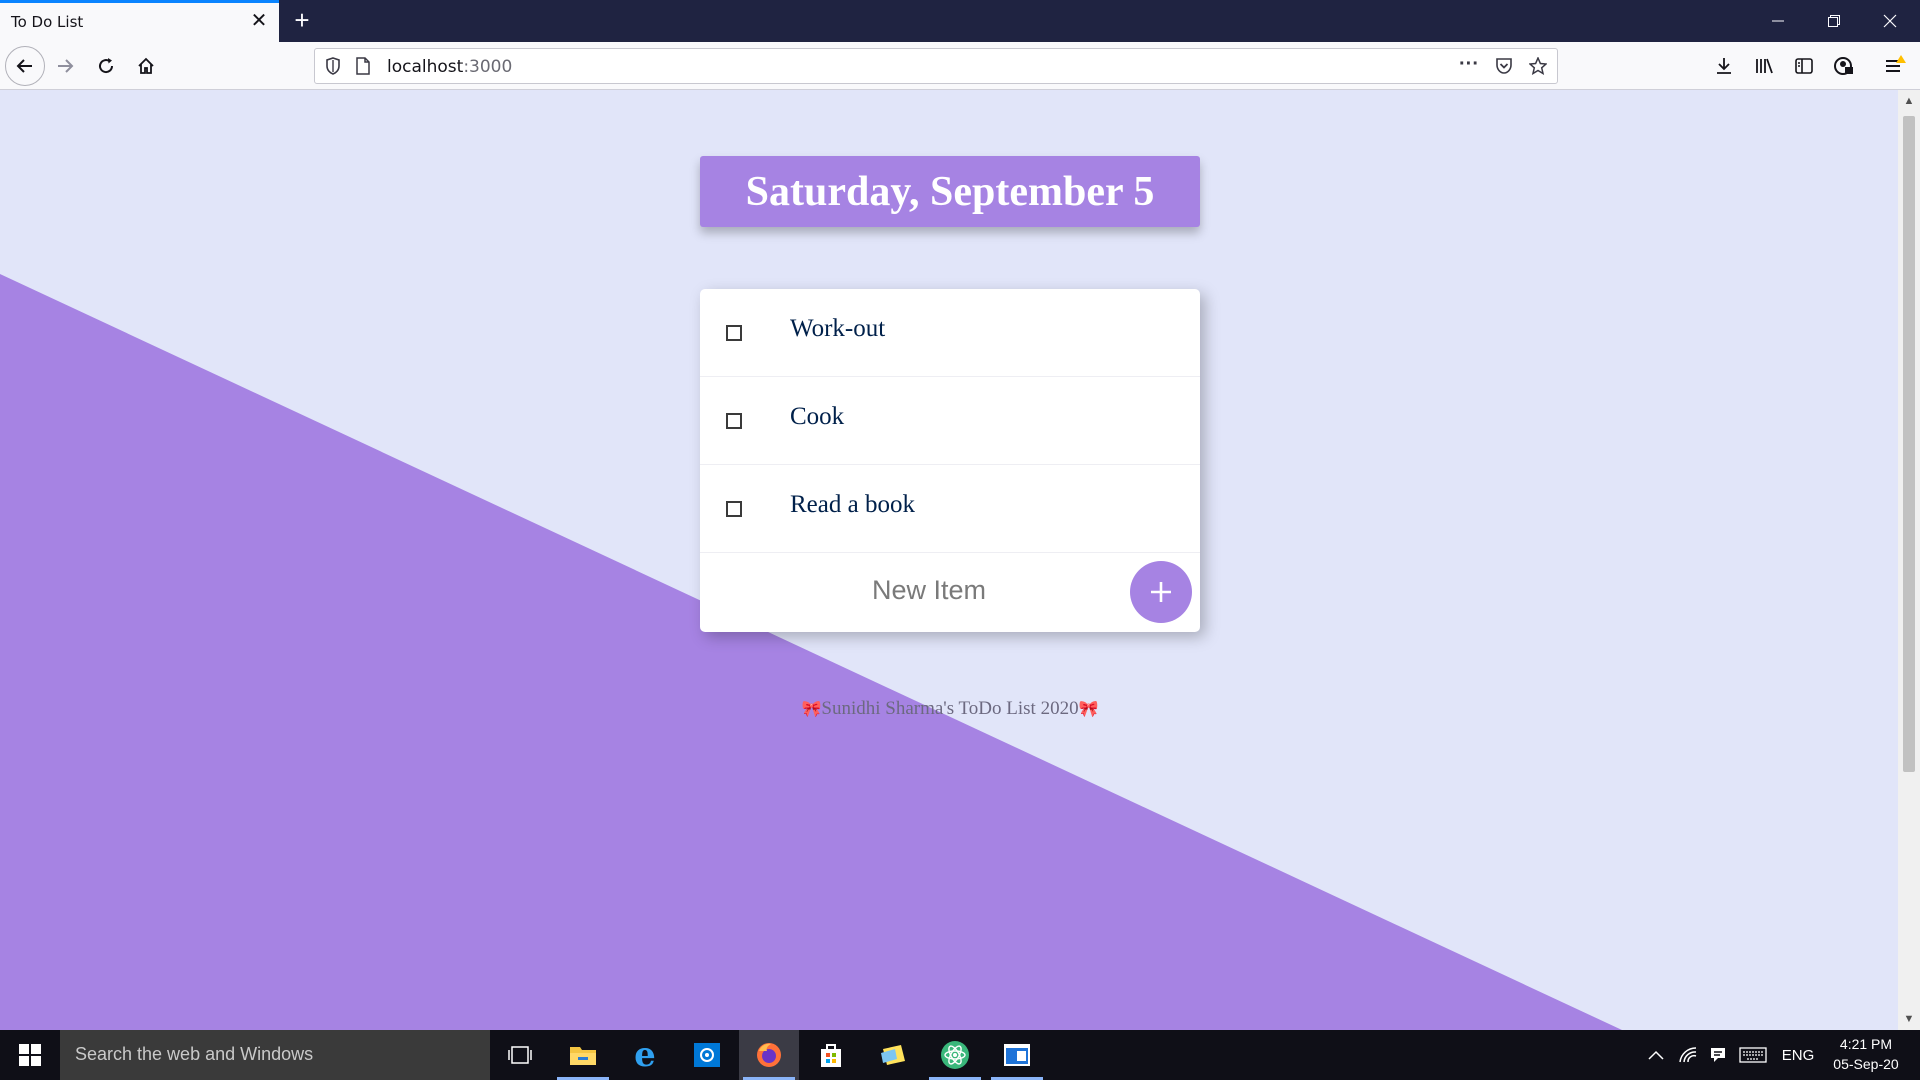 This screenshot has height=1080, width=1920. What do you see at coordinates (1688, 1055) in the screenshot?
I see `network-icon` at bounding box center [1688, 1055].